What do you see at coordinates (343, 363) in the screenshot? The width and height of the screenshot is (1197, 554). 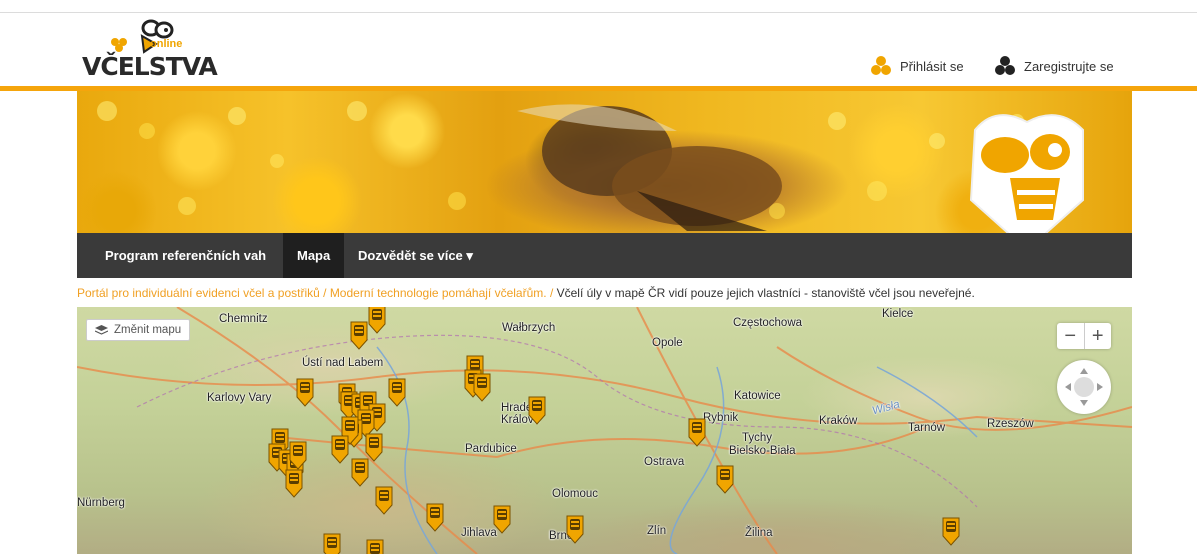 I see `city-usti-nad-labem: Ústí nad Labem` at bounding box center [343, 363].